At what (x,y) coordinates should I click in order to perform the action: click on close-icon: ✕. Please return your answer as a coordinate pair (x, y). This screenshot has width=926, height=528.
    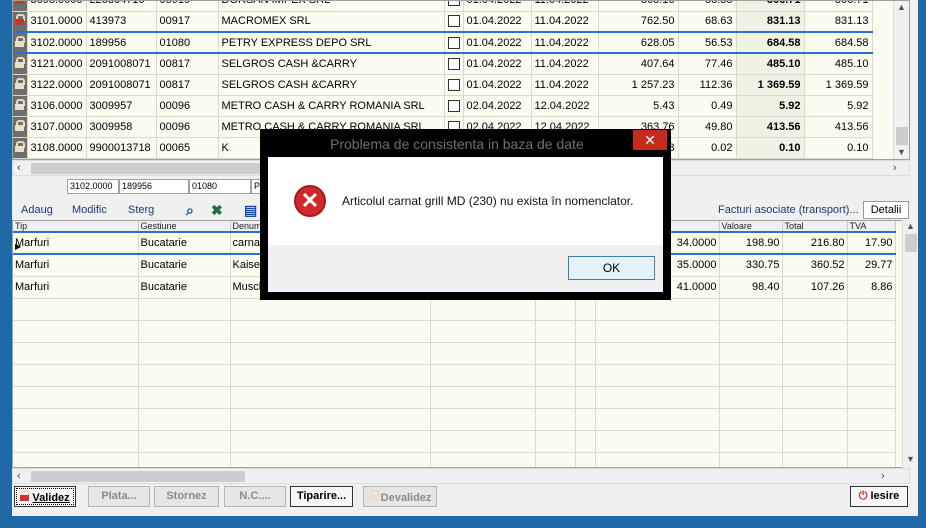
    Looking at the image, I should click on (650, 140).